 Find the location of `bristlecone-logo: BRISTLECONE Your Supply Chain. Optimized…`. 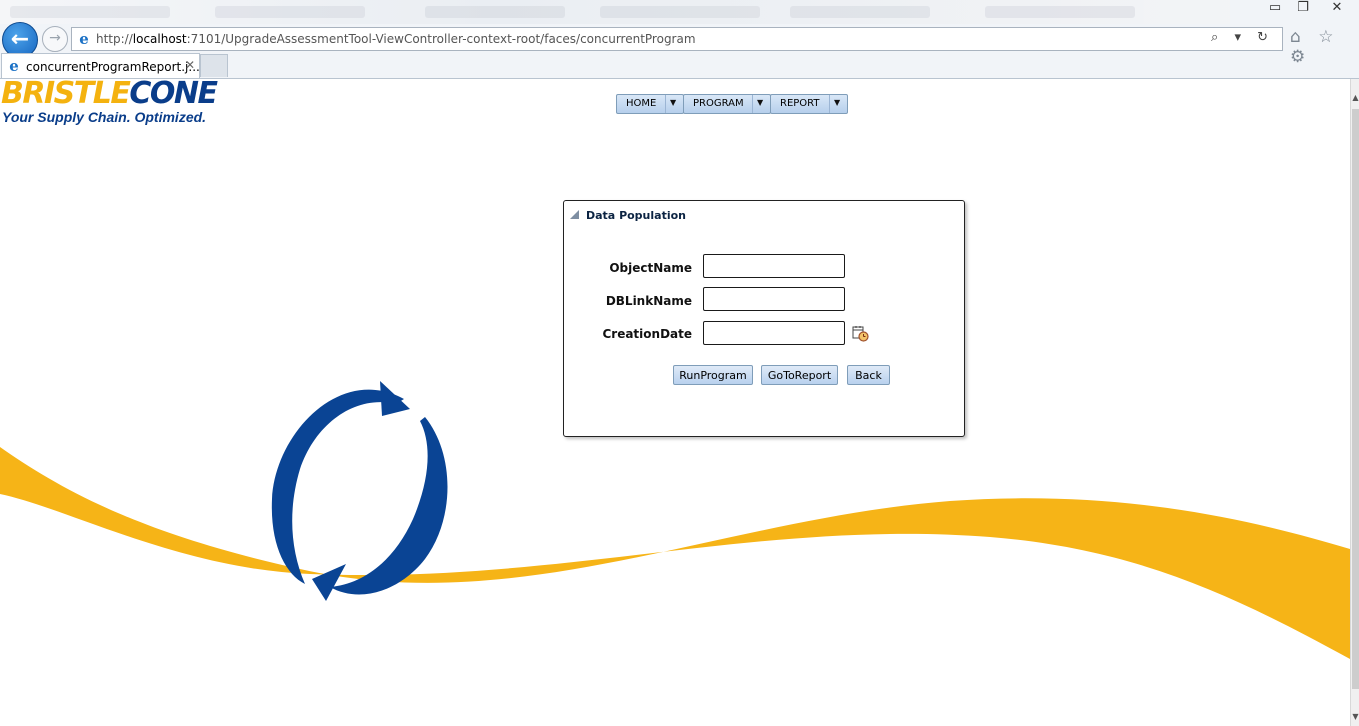

bristlecone-logo: BRISTLECONE Your Supply Chain. Optimized… is located at coordinates (109, 102).